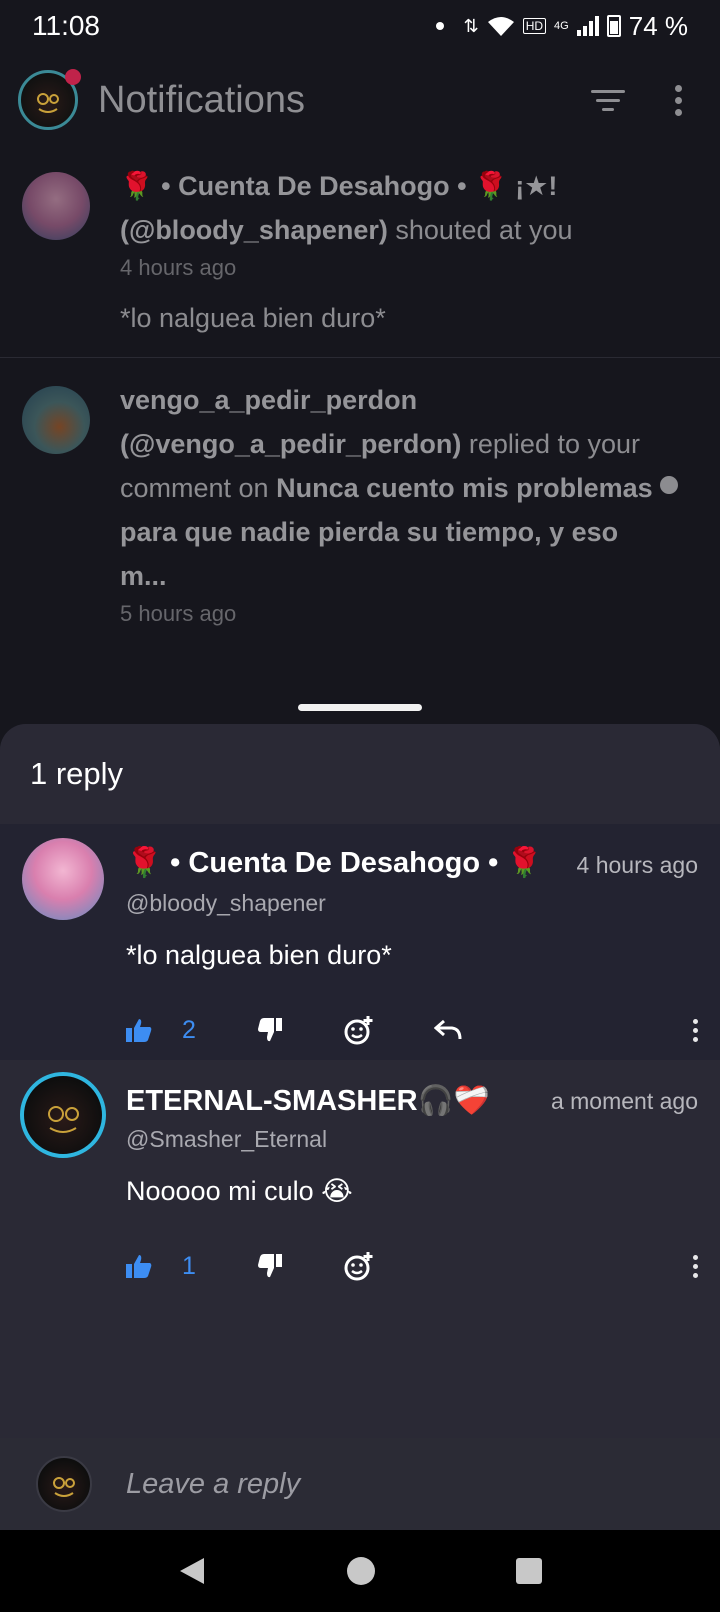  Describe the element at coordinates (608, 100) in the screenshot. I see `filter-icon` at that location.